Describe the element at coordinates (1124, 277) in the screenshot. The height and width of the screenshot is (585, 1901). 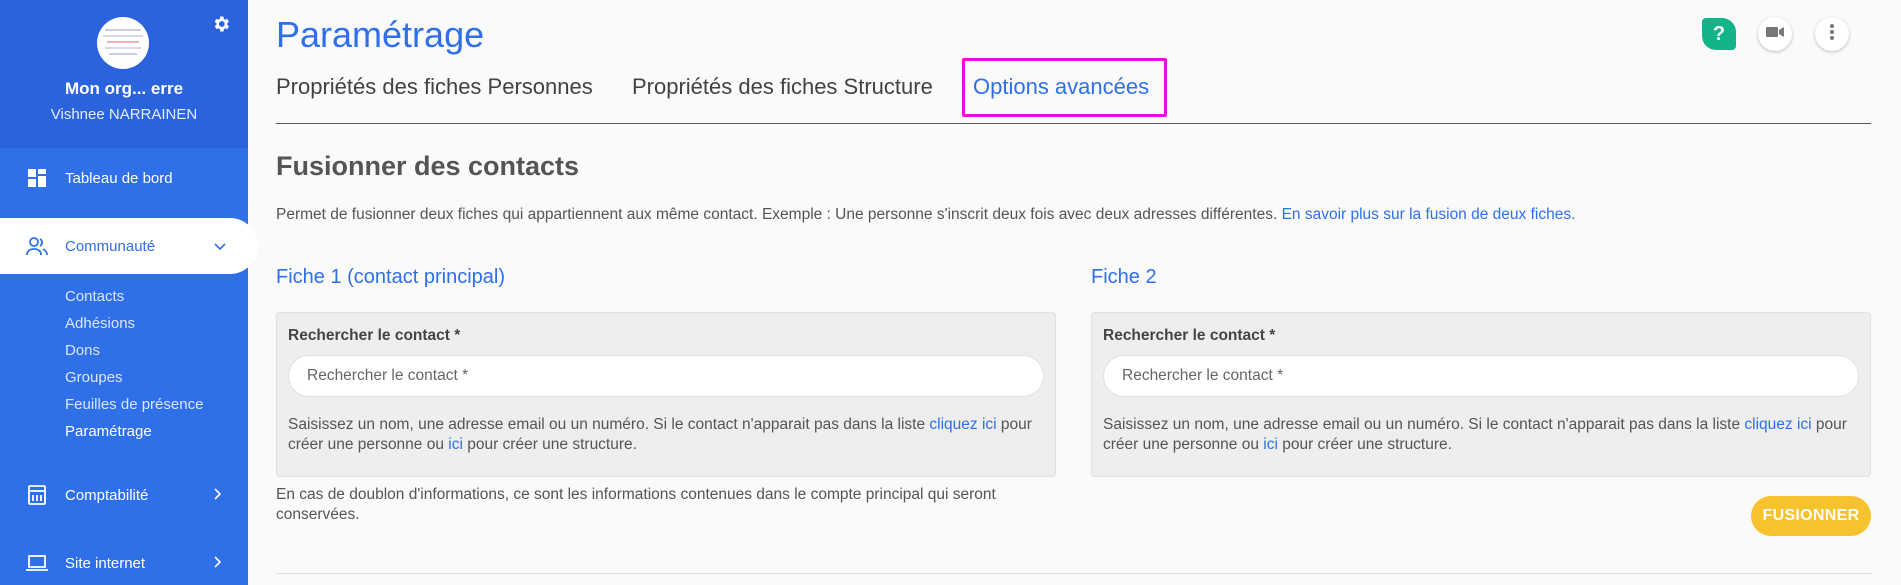
I see `card2-title: Fiche 2` at that location.